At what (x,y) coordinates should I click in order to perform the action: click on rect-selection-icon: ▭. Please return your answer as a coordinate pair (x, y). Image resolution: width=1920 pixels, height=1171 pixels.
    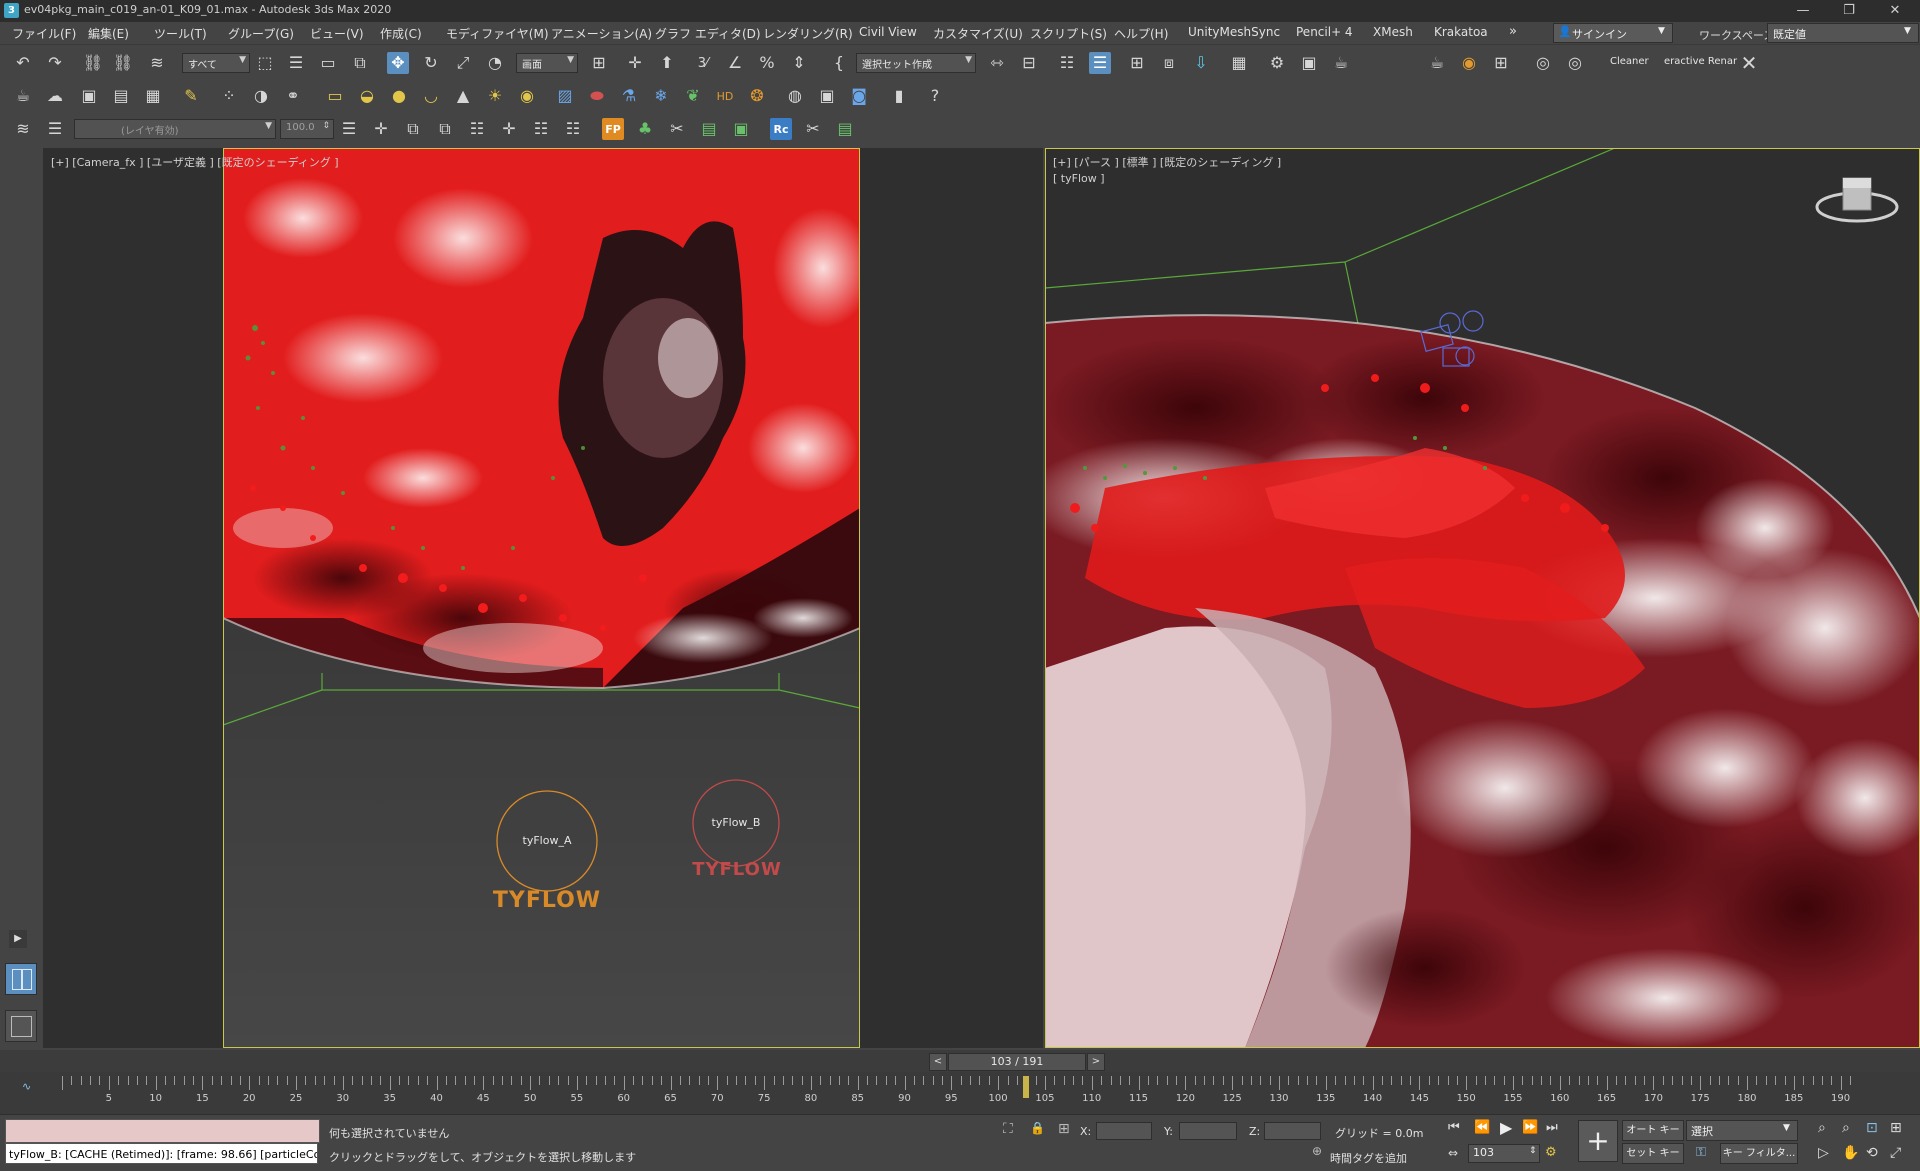
    Looking at the image, I should click on (328, 63).